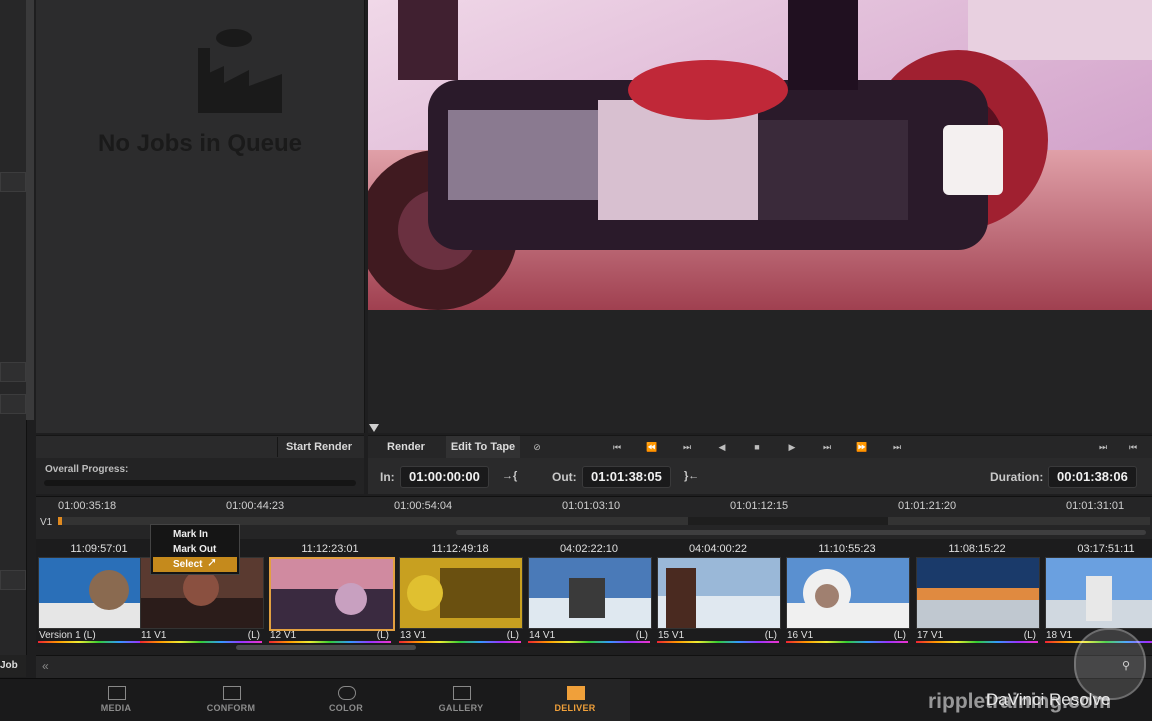 This screenshot has width=1152, height=721. I want to click on clip-timecode: 11:10:55:23, so click(847, 549).